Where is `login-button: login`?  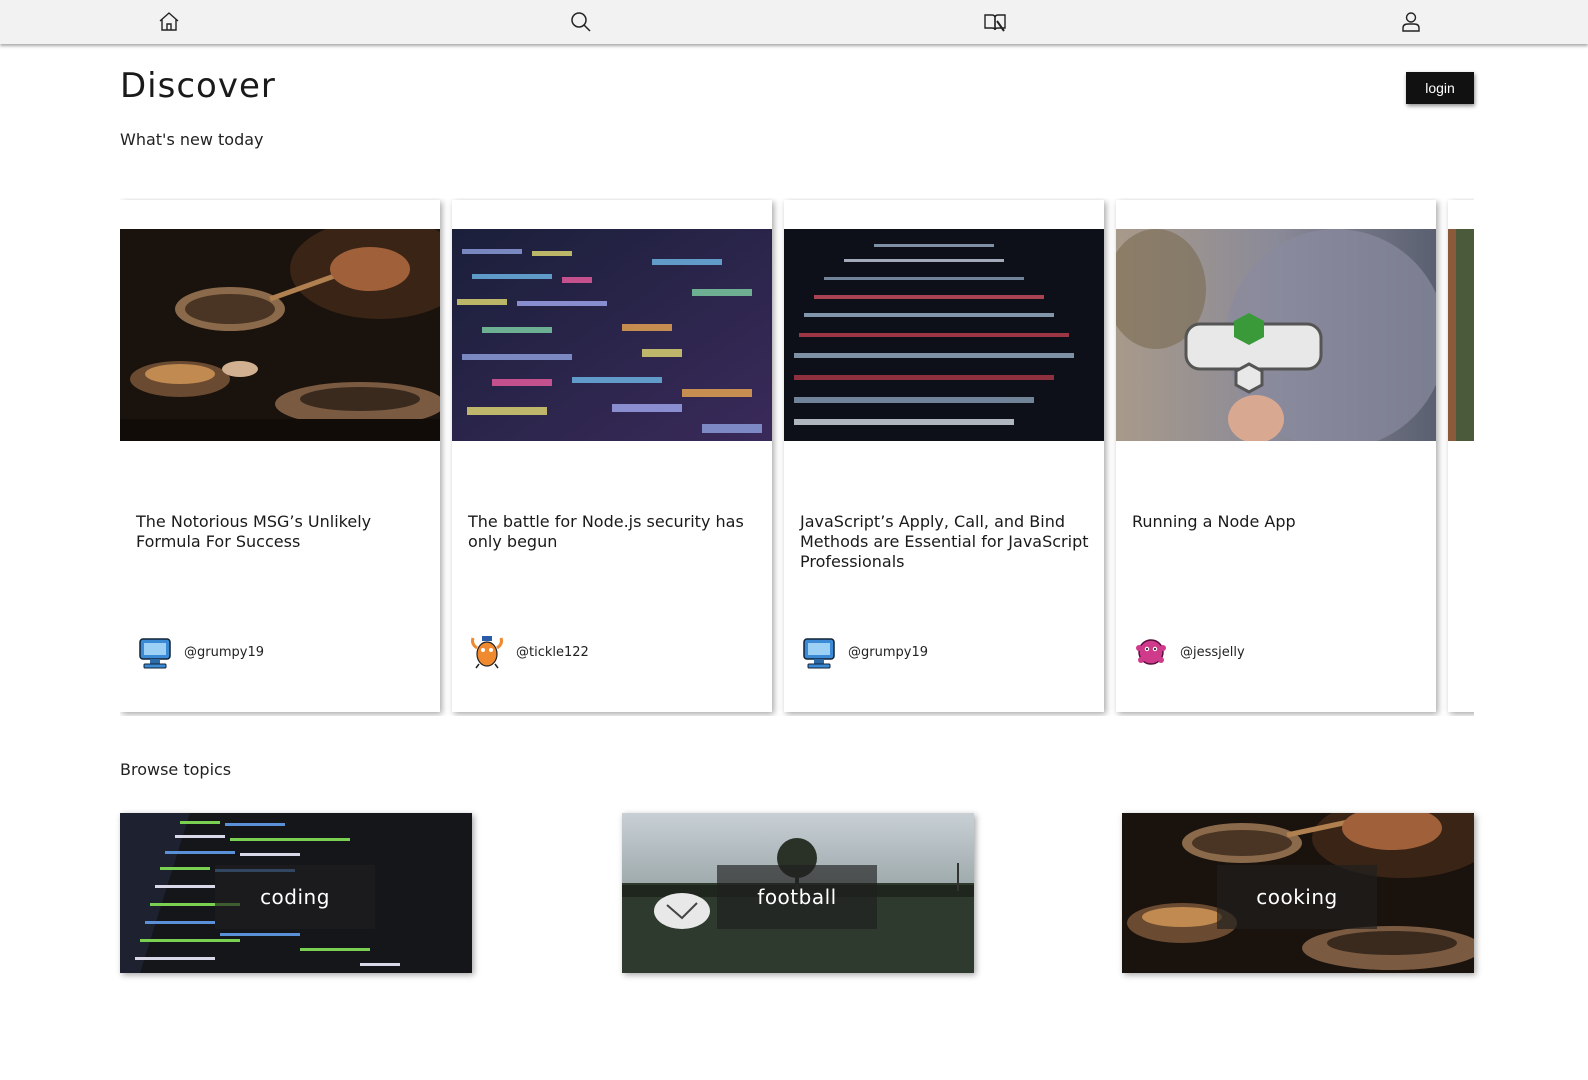 login-button: login is located at coordinates (1440, 88).